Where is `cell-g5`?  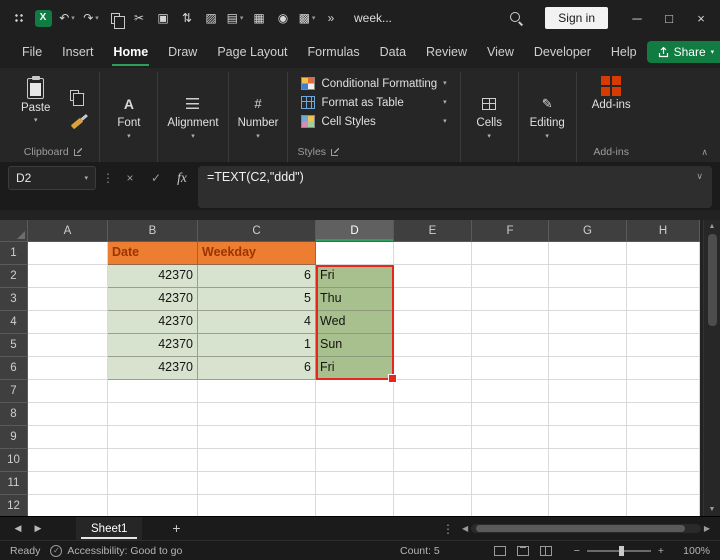 cell-g5 is located at coordinates (588, 345).